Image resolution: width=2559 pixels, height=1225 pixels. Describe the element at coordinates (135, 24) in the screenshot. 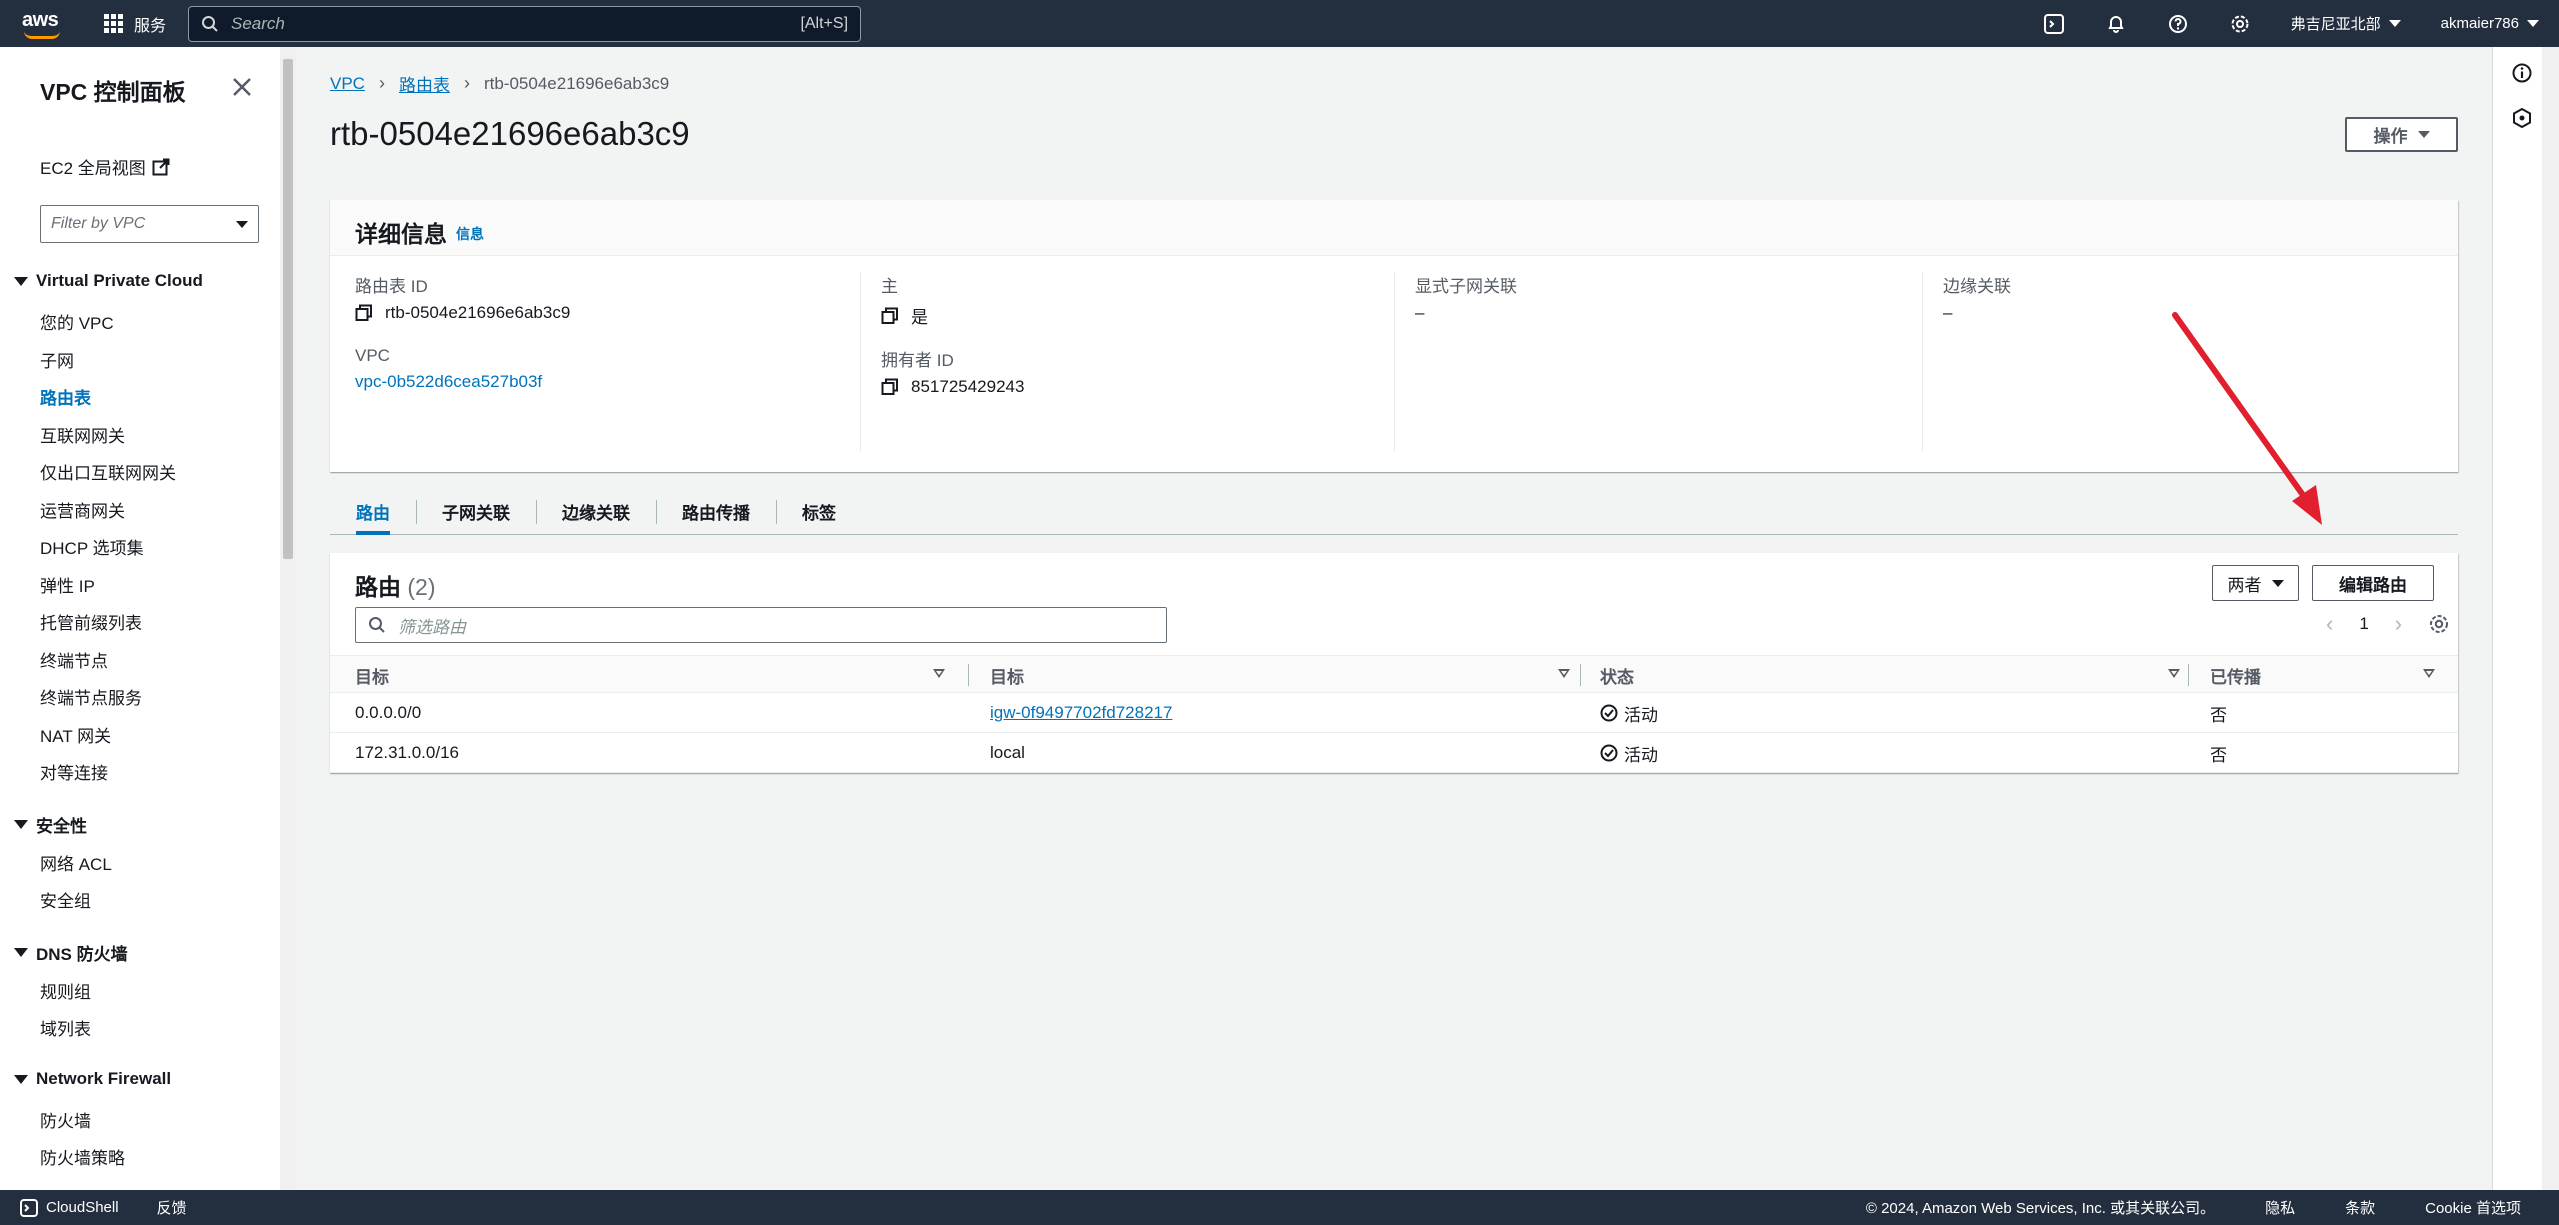

I see `services-menu-button: 服务` at that location.